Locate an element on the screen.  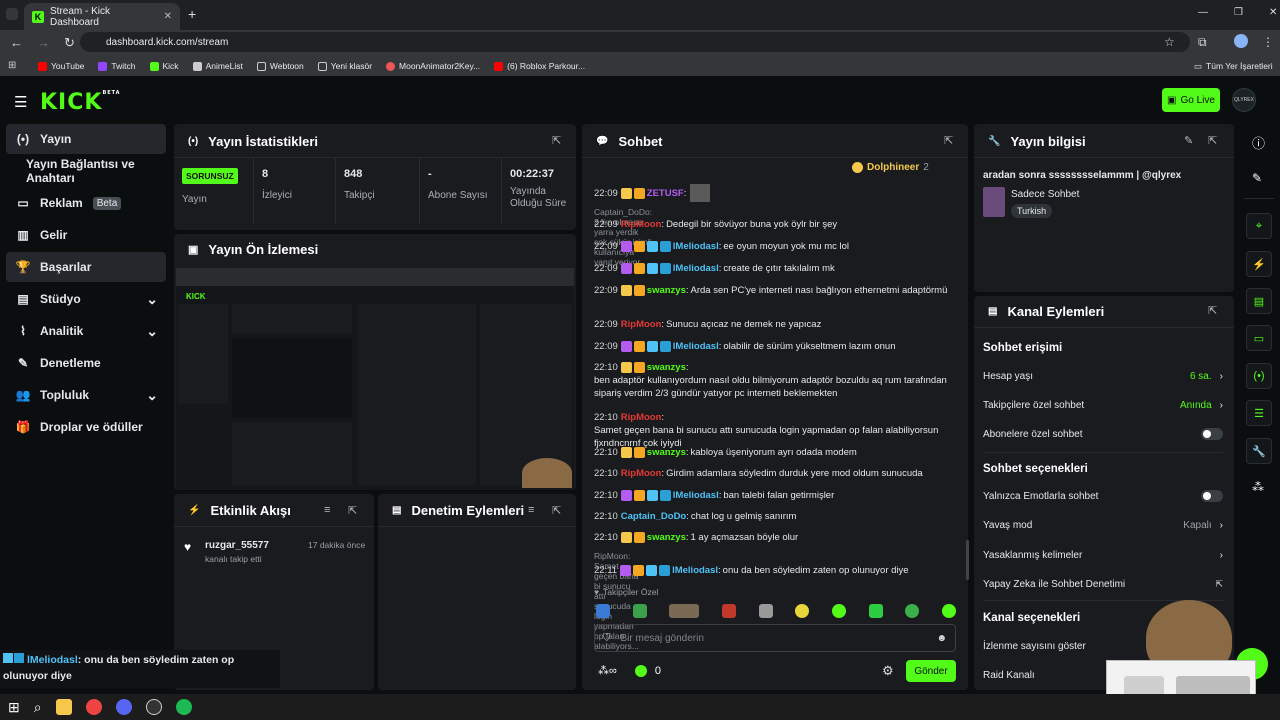
chat-scrollbar is located at coordinates (967, 560).